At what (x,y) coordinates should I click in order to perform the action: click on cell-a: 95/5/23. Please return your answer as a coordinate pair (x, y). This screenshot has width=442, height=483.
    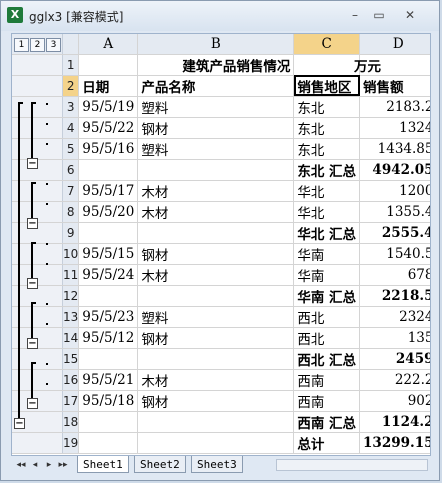
    Looking at the image, I should click on (108, 317).